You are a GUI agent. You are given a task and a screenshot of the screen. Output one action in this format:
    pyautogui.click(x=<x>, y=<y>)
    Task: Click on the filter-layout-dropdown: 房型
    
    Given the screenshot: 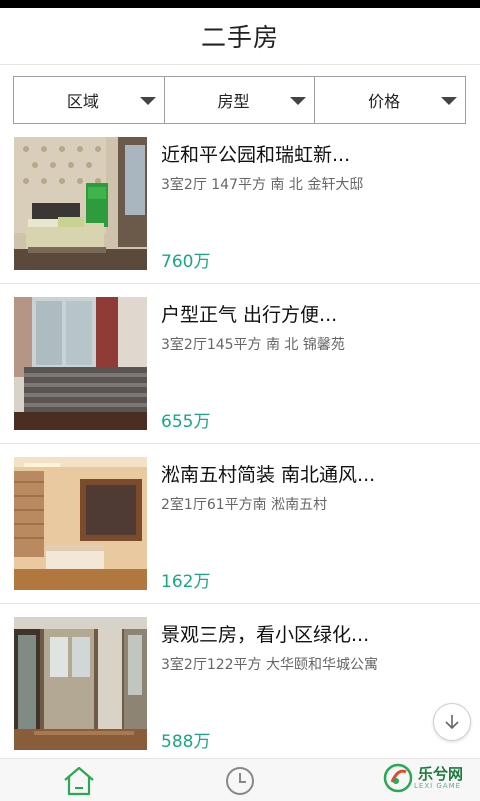 What is the action you would take?
    pyautogui.click(x=240, y=100)
    